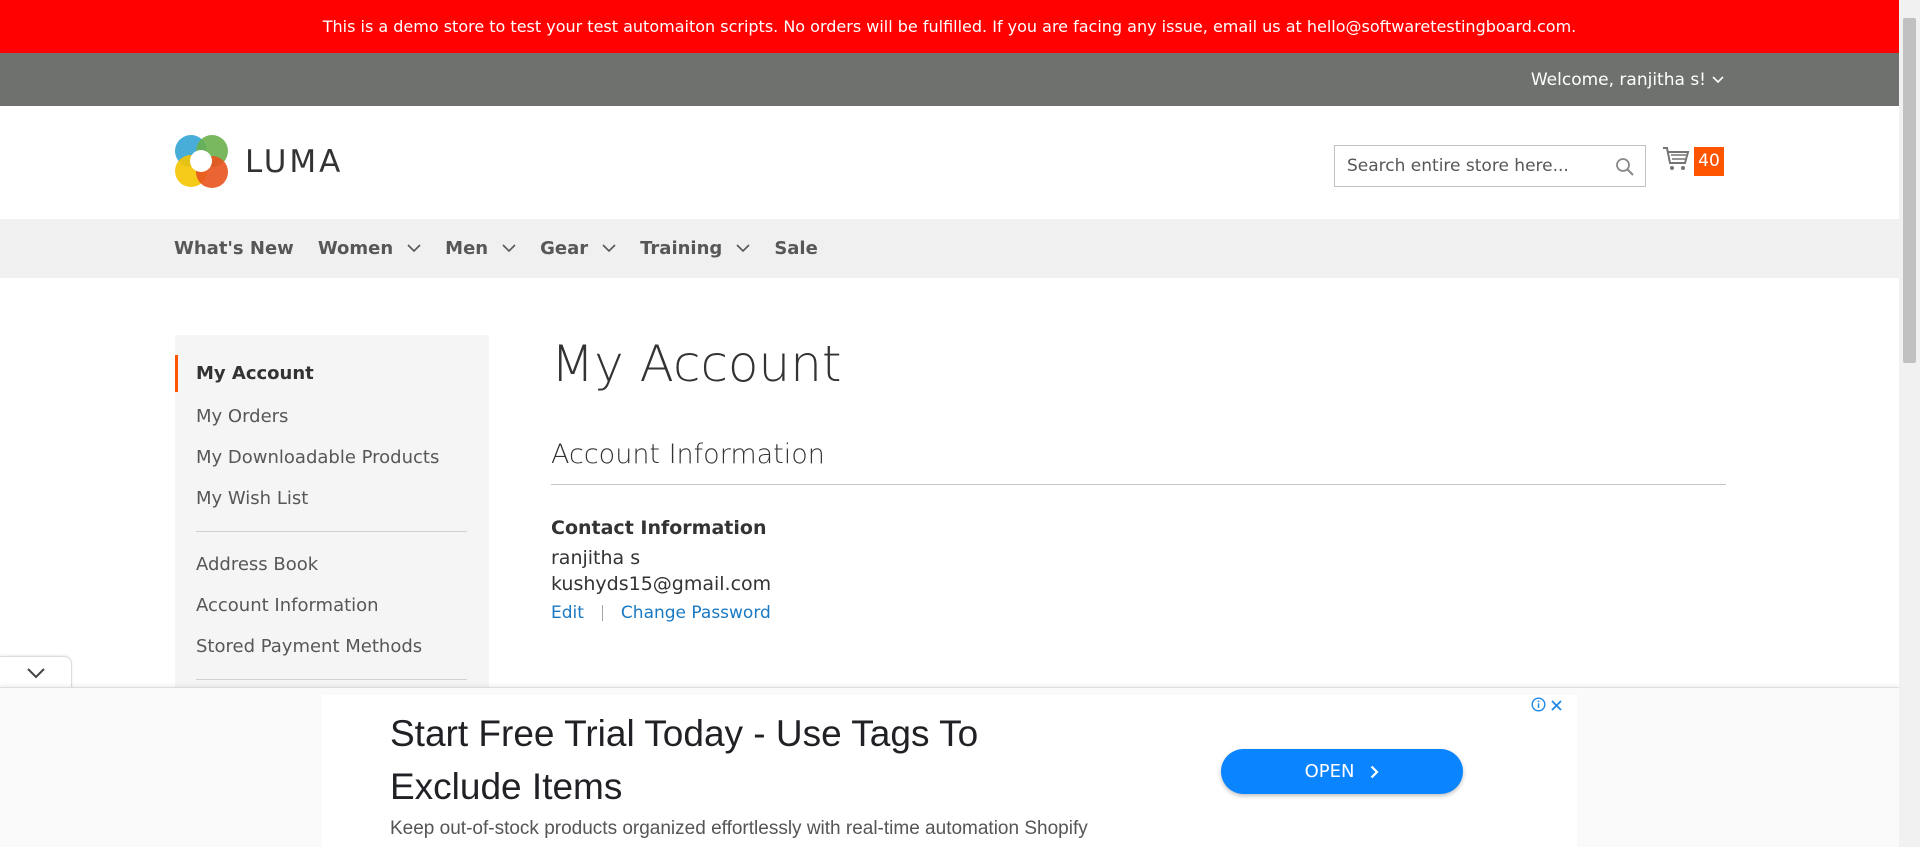 This screenshot has width=1920, height=847. I want to click on cart-icon, so click(1676, 161).